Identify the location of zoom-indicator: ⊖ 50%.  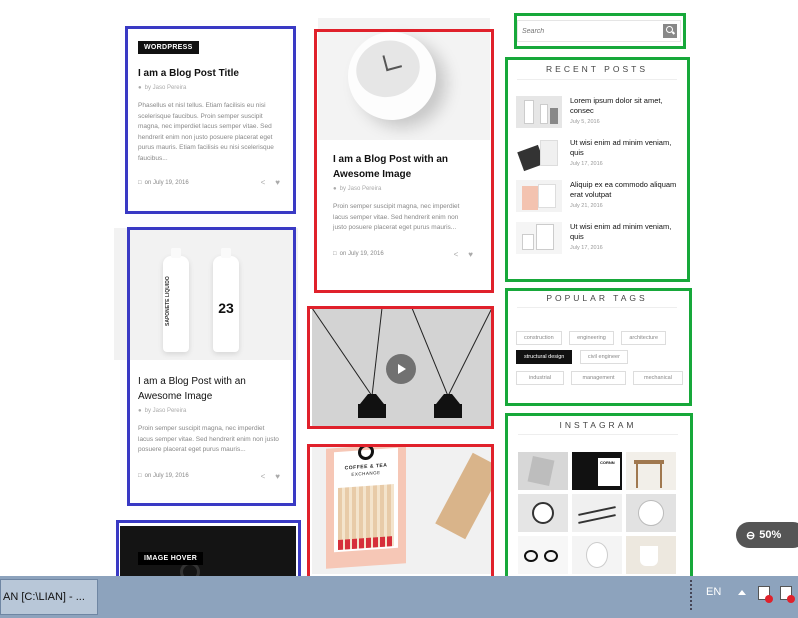
(767, 535).